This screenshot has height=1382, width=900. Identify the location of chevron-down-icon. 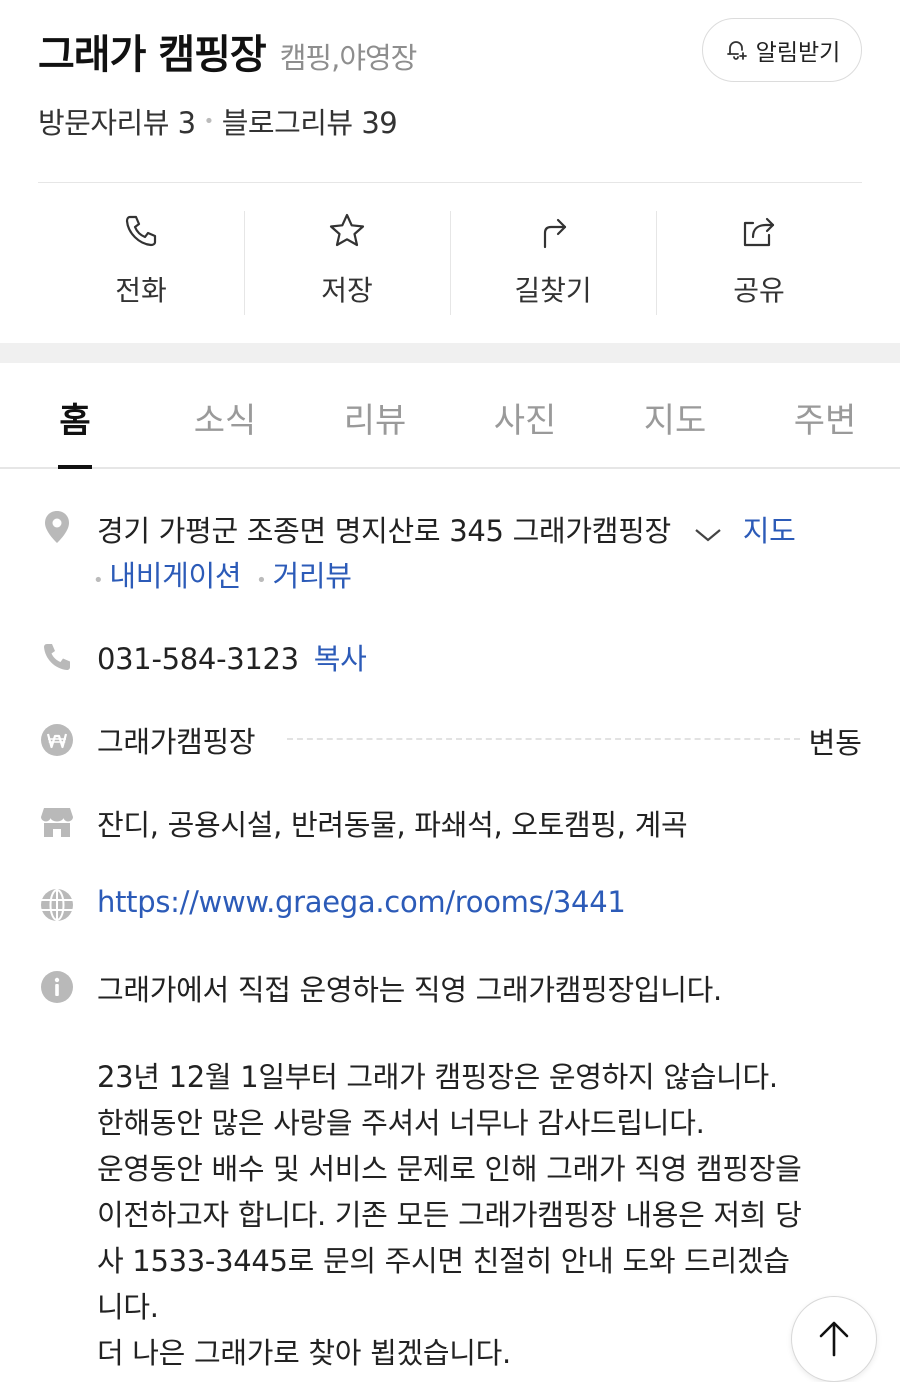
(708, 533).